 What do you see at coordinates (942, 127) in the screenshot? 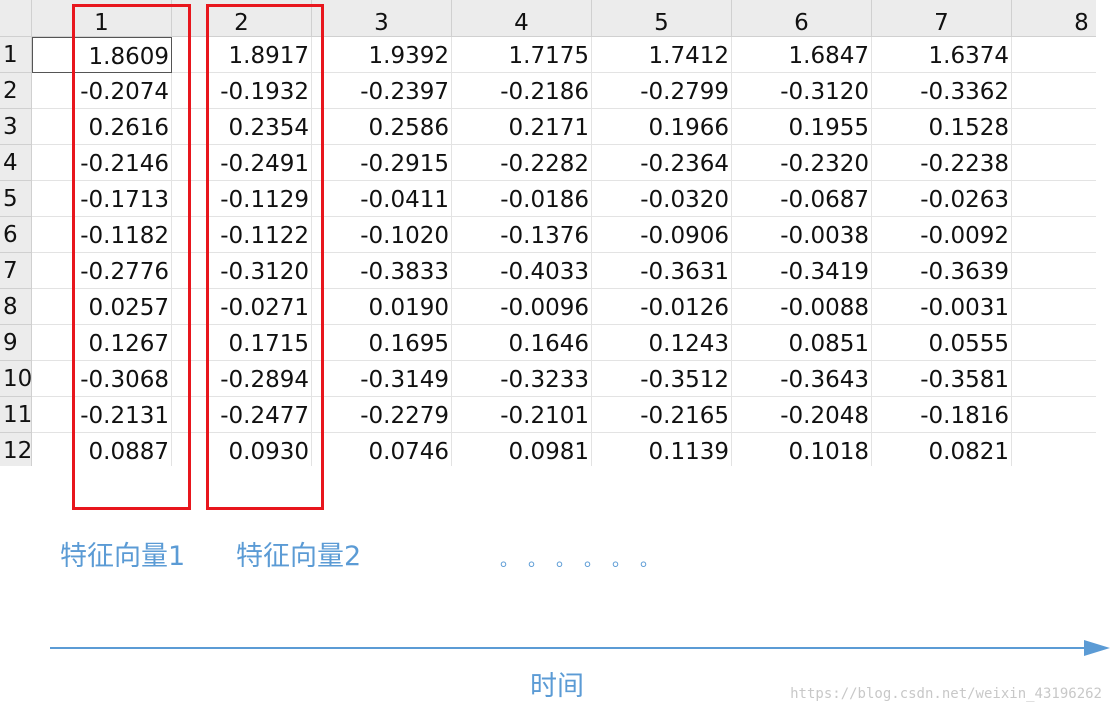
I see `table-cell: 0.1528` at bounding box center [942, 127].